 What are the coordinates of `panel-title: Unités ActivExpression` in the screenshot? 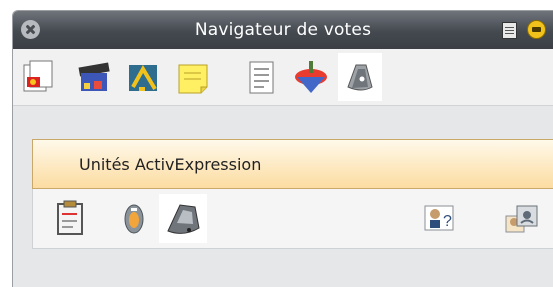 It's located at (170, 164).